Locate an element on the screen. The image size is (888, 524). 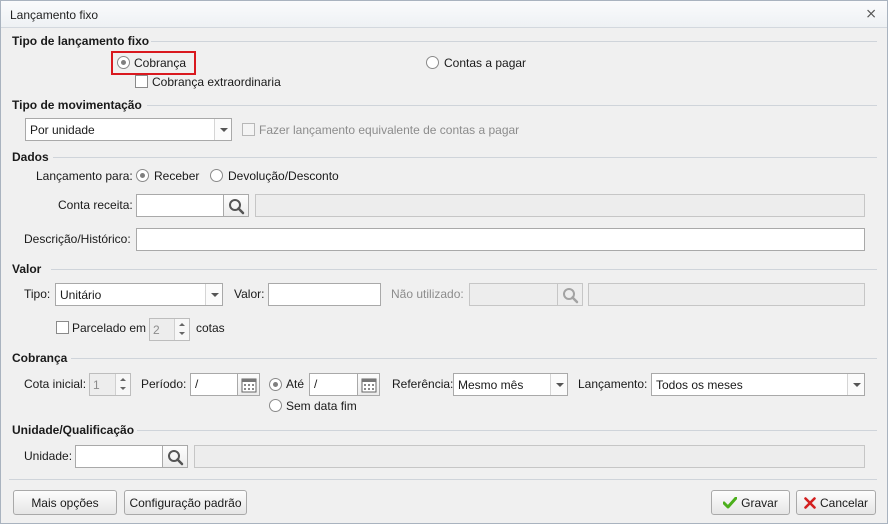
section-title-cobranca: Cobrança is located at coordinates (40, 358).